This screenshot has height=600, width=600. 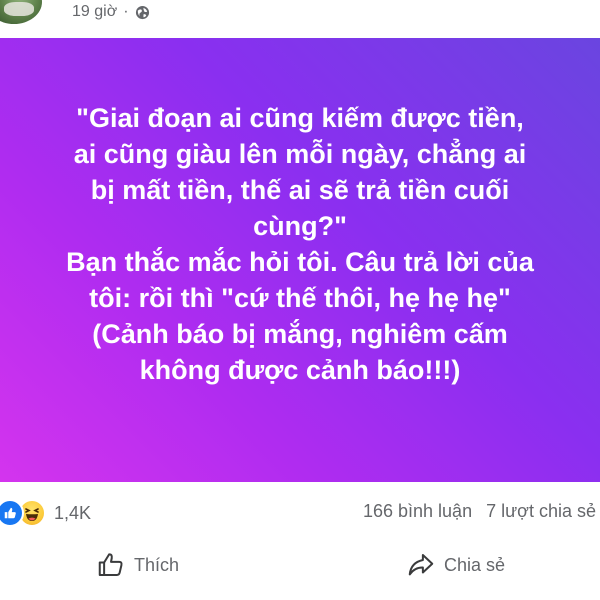 I want to click on post-actions-bar: Thích Chia sẻ, so click(x=300, y=571).